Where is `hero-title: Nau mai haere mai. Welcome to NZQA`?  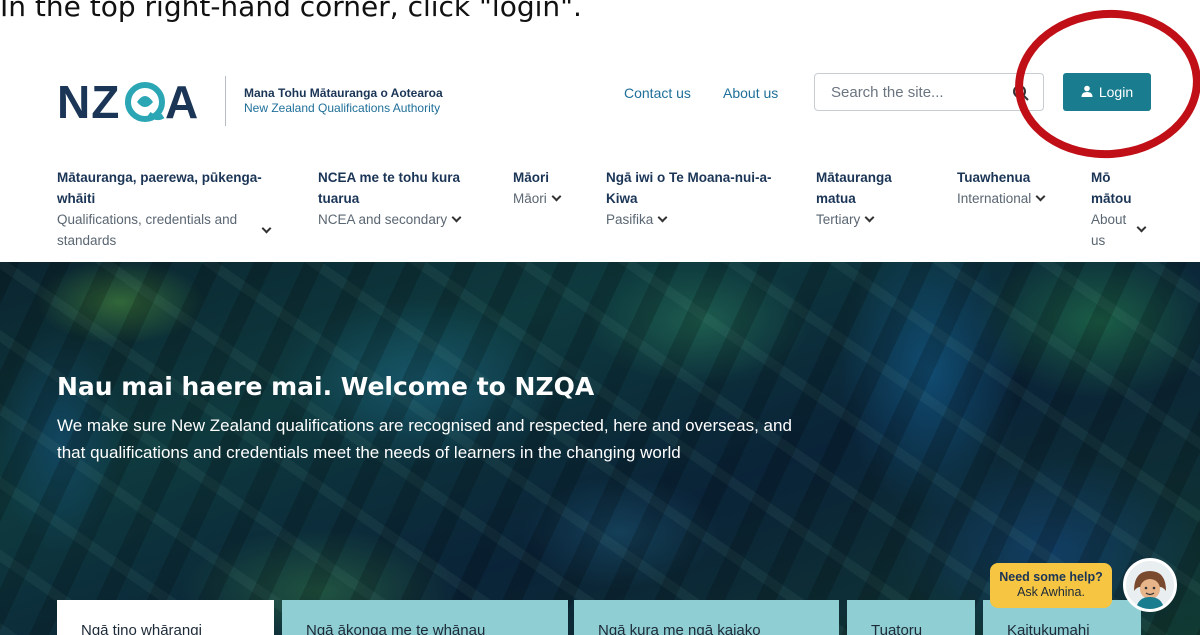
hero-title: Nau mai haere mai. Welcome to NZQA is located at coordinates (326, 386).